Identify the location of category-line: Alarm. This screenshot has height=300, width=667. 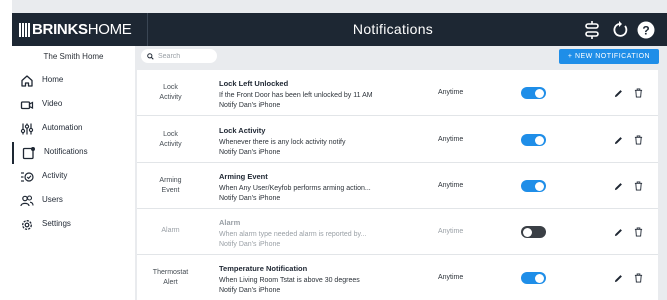
(170, 230).